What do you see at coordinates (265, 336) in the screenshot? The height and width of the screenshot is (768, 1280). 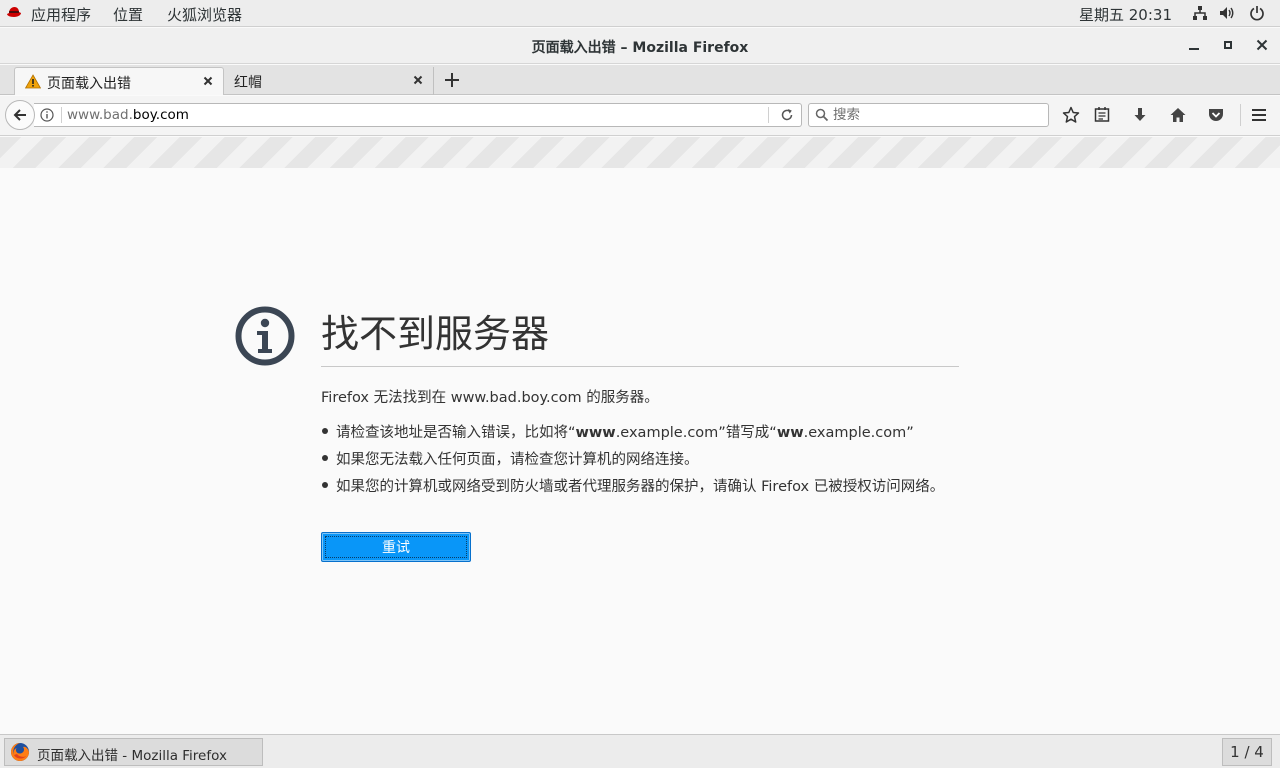 I see `info-icon` at bounding box center [265, 336].